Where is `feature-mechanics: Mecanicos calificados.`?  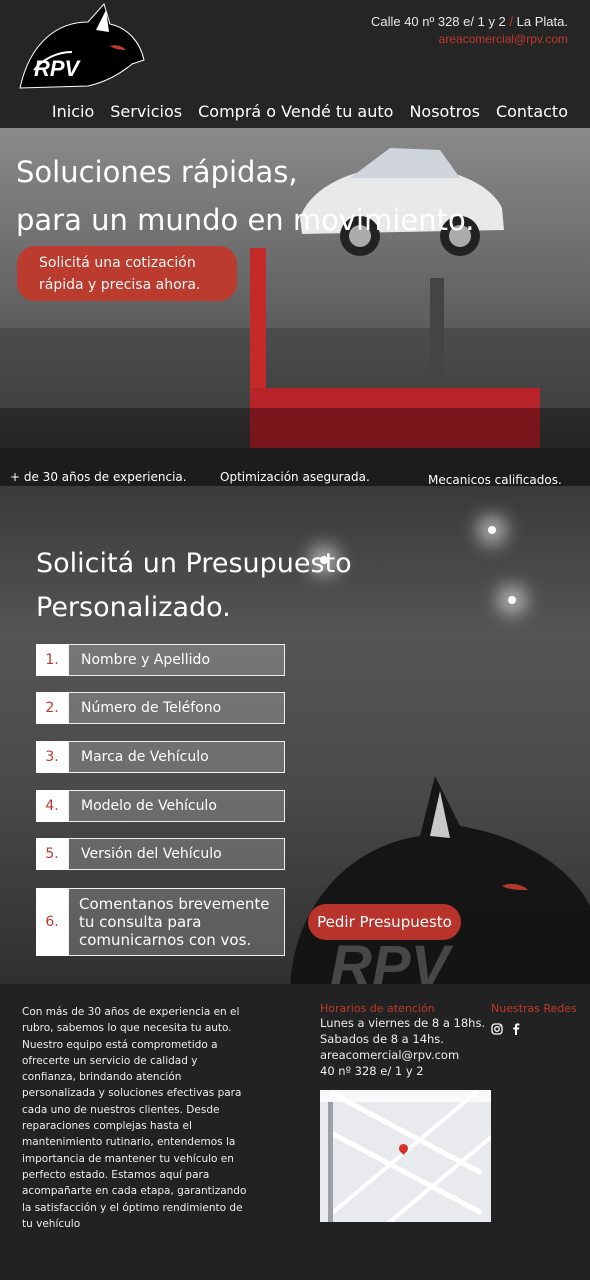
feature-mechanics: Mecanicos calificados. is located at coordinates (495, 480).